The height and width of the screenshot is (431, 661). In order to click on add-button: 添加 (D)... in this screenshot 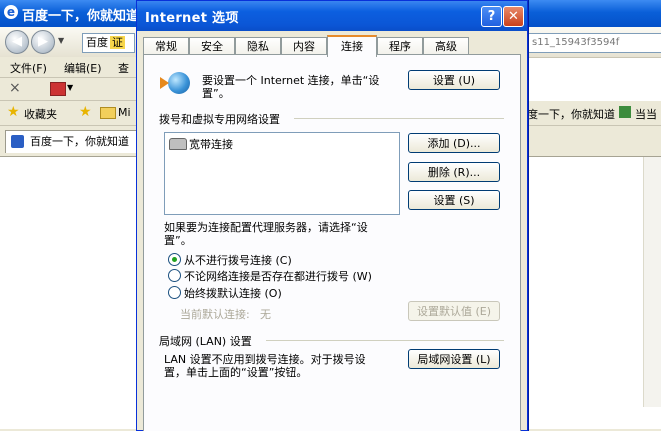, I will do `click(454, 143)`.